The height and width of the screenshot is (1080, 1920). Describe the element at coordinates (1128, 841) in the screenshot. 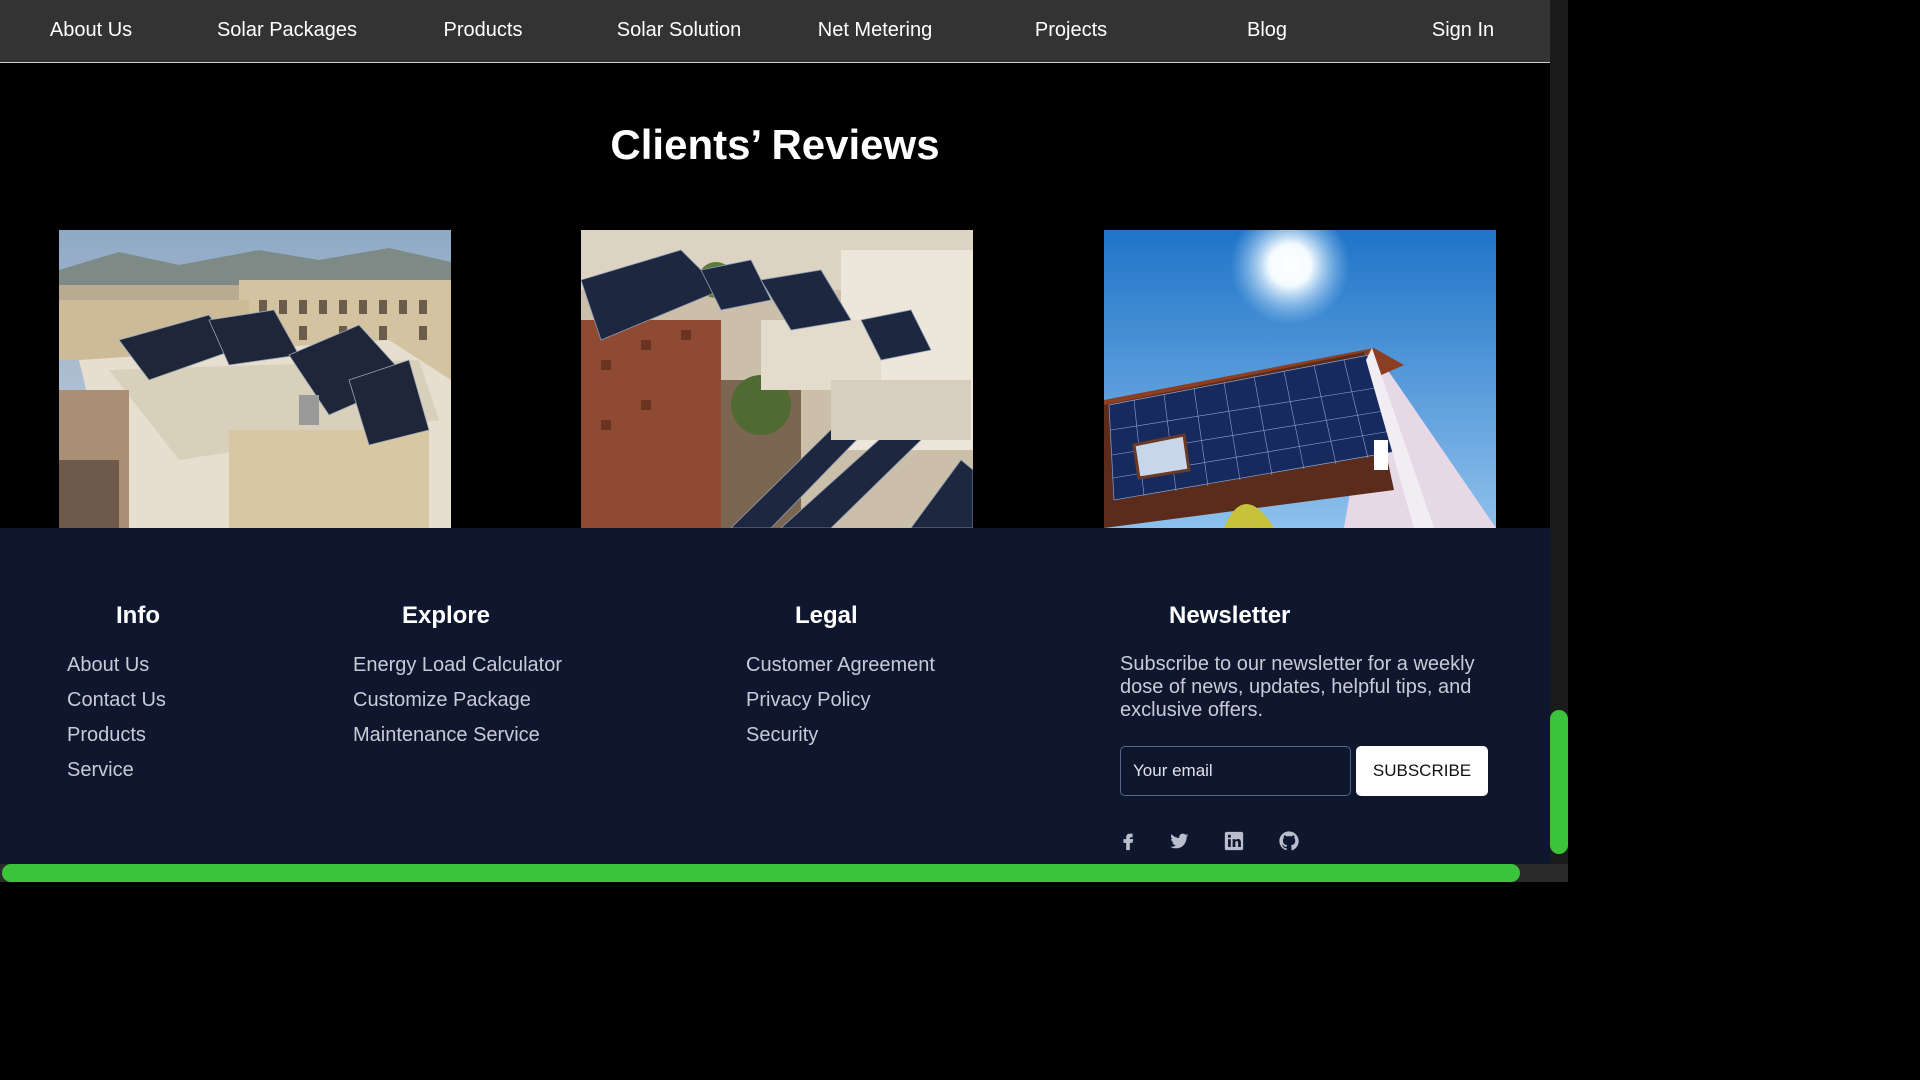

I see `facebook-icon` at that location.